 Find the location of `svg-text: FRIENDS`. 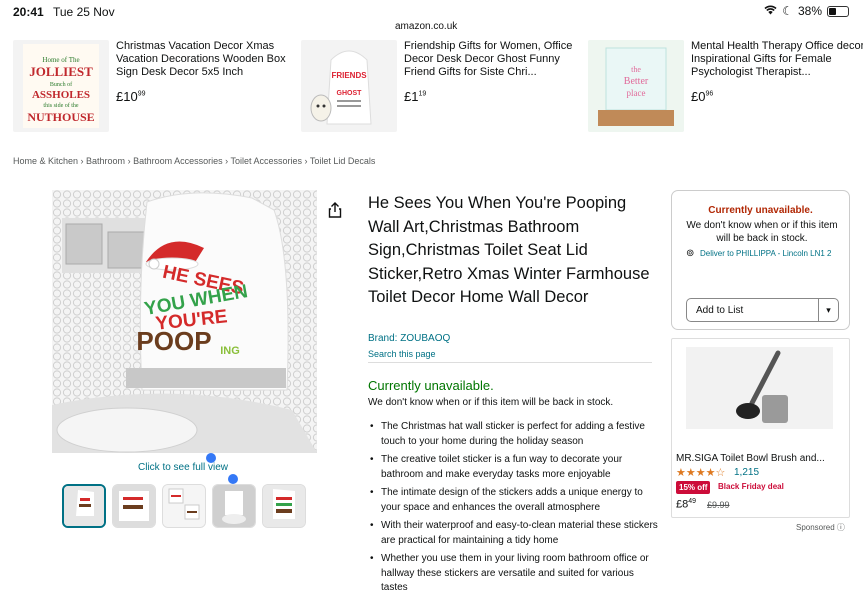

svg-text: FRIENDS is located at coordinates (349, 75).